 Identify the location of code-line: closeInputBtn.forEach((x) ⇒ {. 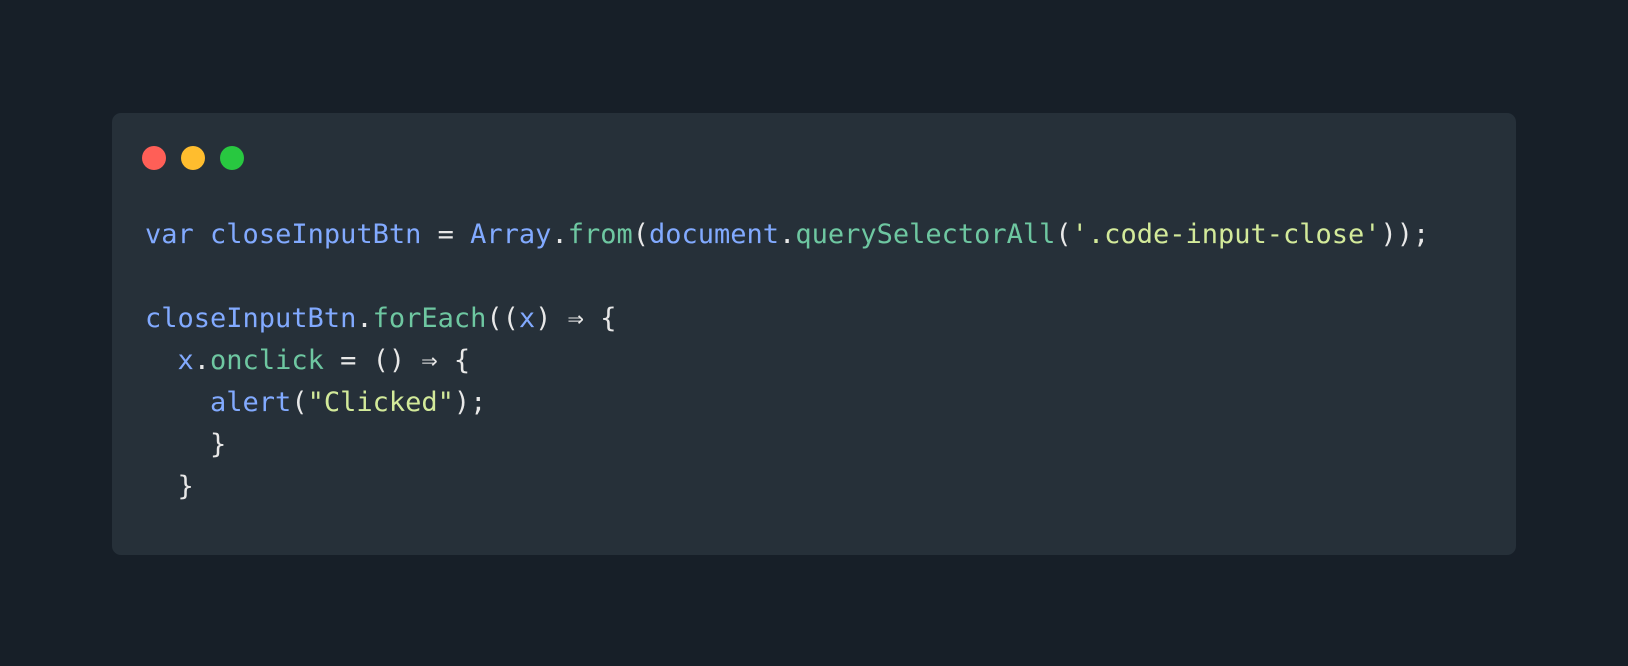
(787, 319).